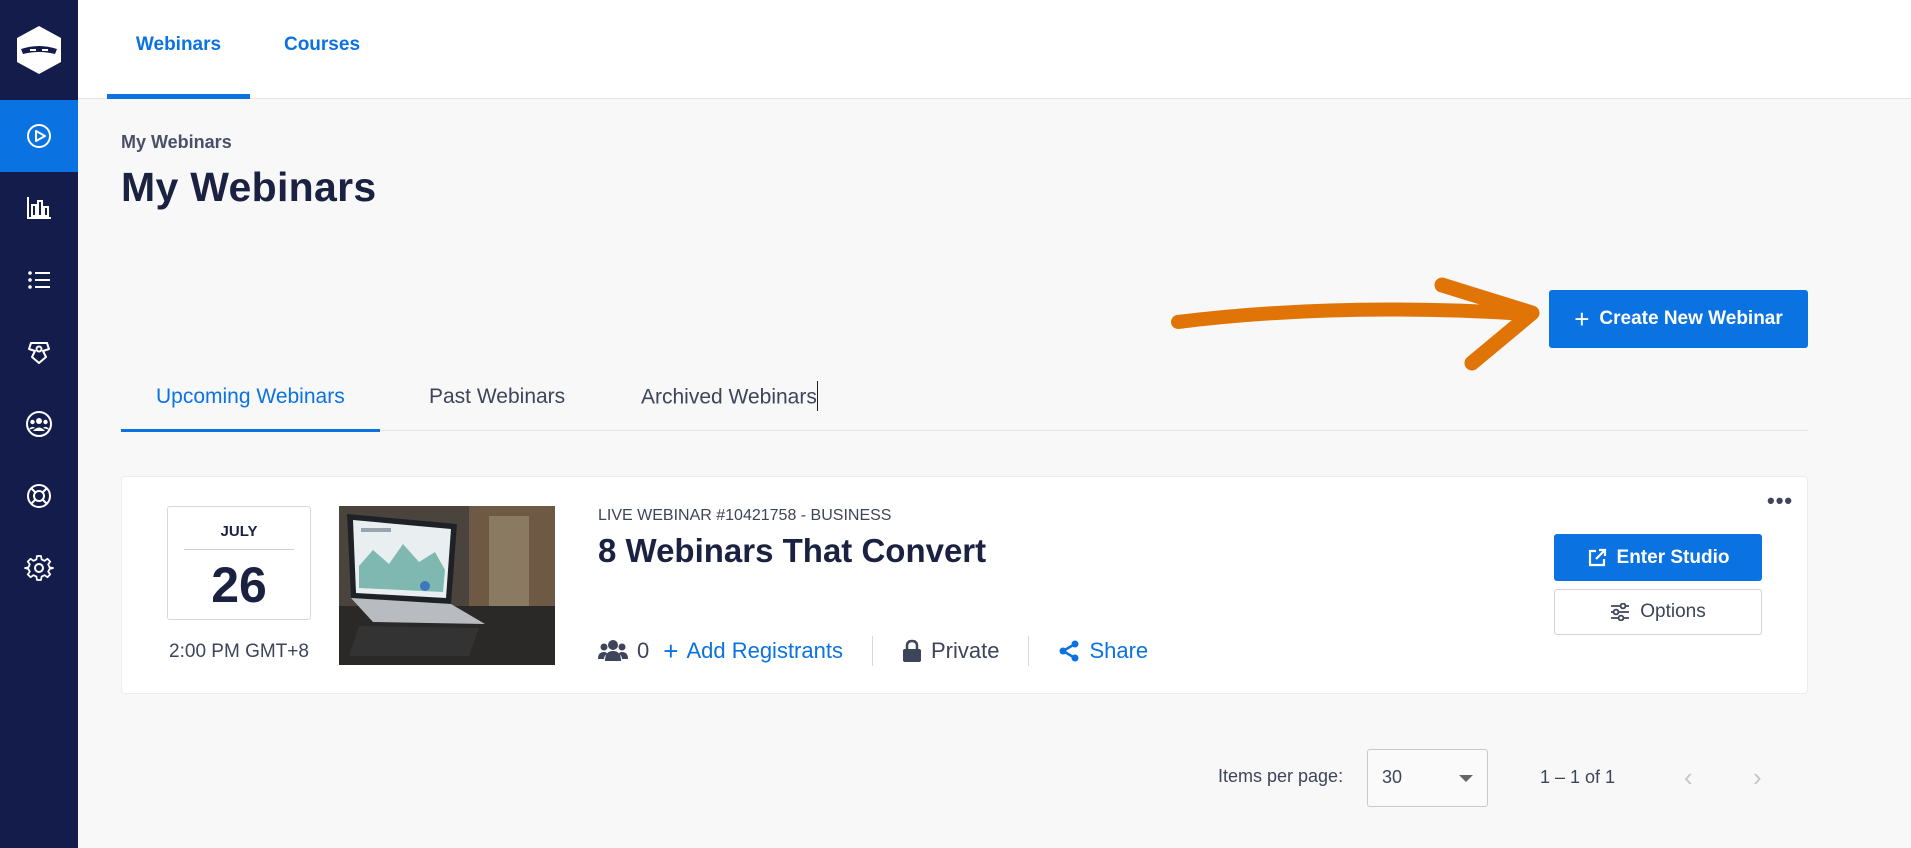 This screenshot has height=848, width=1911. I want to click on sidebar-item-support, so click(39, 496).